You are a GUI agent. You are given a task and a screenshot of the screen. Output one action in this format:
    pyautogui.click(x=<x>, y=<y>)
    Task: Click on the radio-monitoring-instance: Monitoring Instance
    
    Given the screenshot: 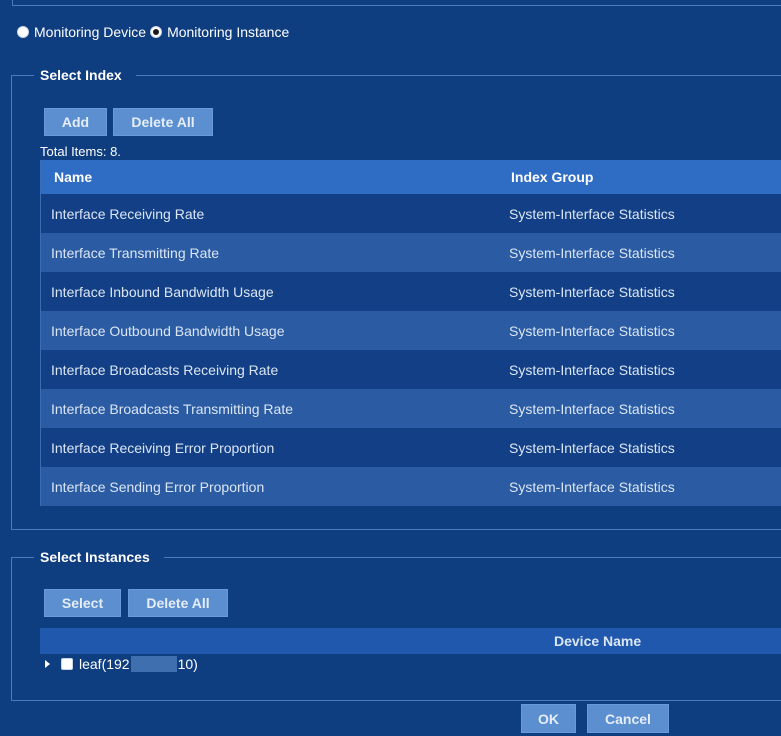 What is the action you would take?
    pyautogui.click(x=219, y=32)
    